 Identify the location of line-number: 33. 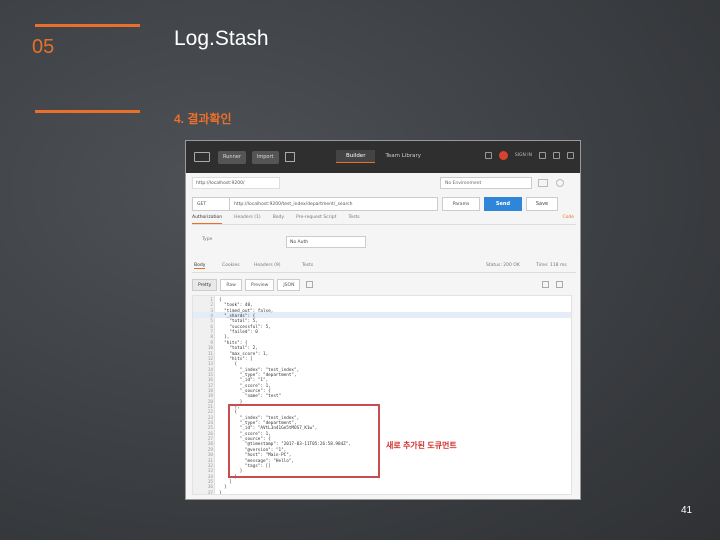
(210, 472).